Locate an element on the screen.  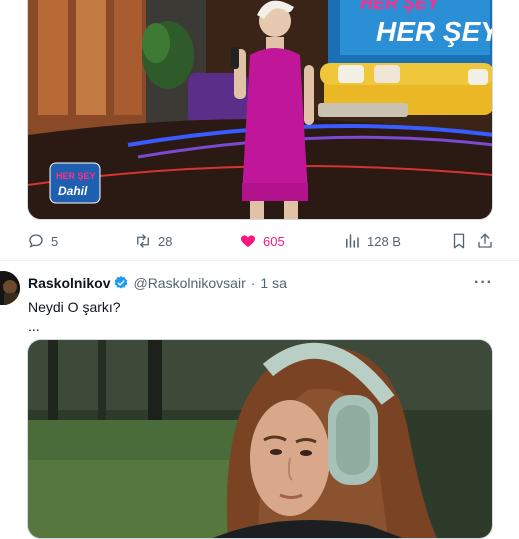
more-options-icon: ··· is located at coordinates (485, 282).